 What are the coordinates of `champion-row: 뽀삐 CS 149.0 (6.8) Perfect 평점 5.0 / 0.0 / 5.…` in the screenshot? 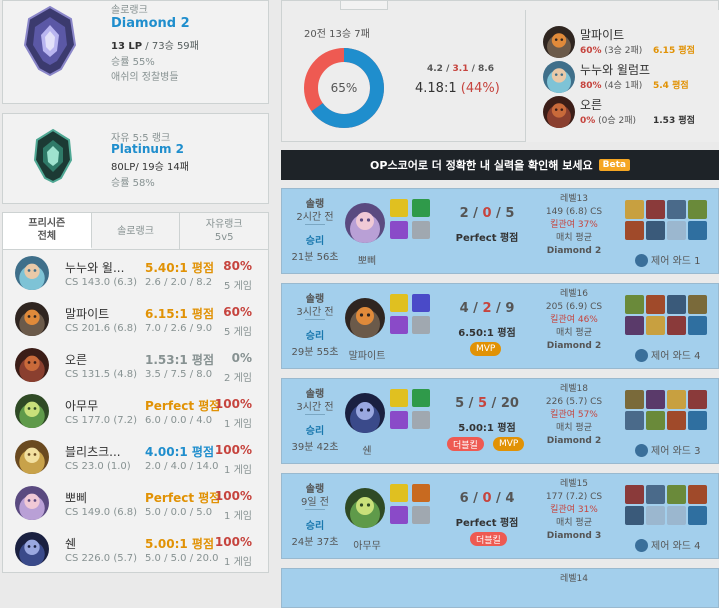 It's located at (135, 503).